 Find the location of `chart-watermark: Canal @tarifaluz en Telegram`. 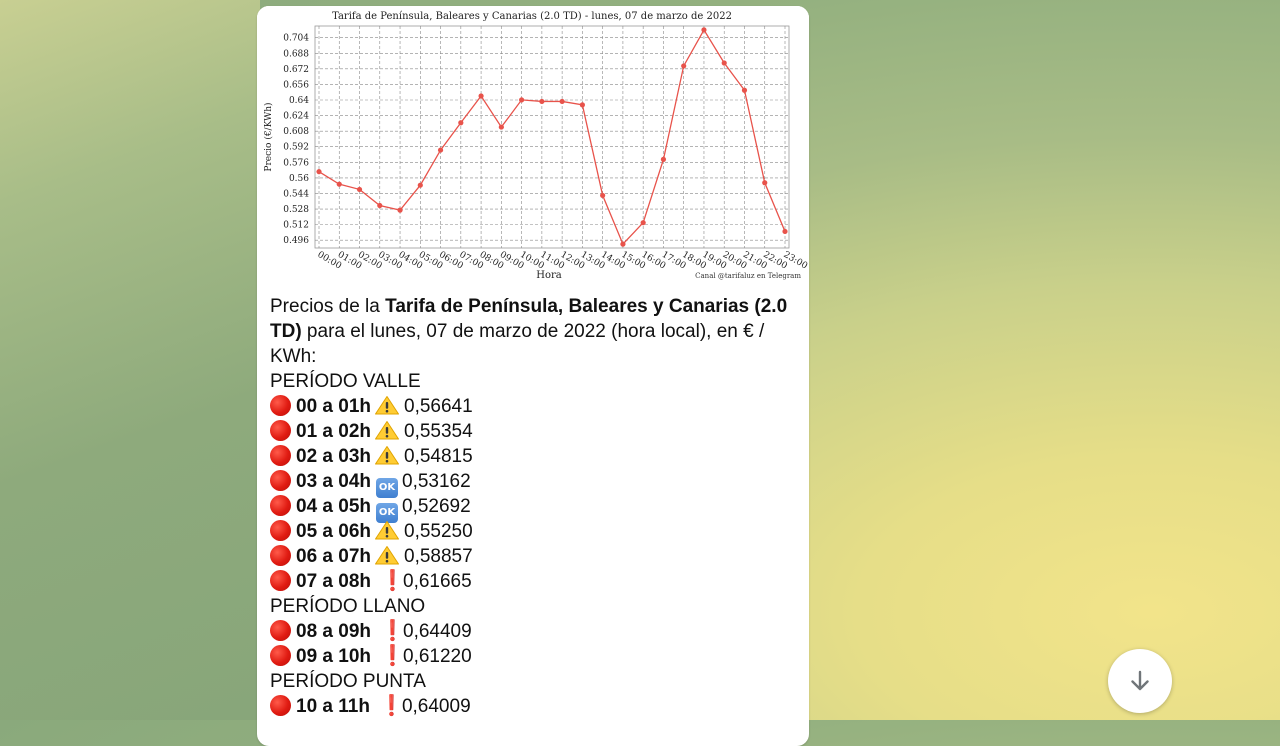

chart-watermark: Canal @tarifaluz en Telegram is located at coordinates (748, 276).